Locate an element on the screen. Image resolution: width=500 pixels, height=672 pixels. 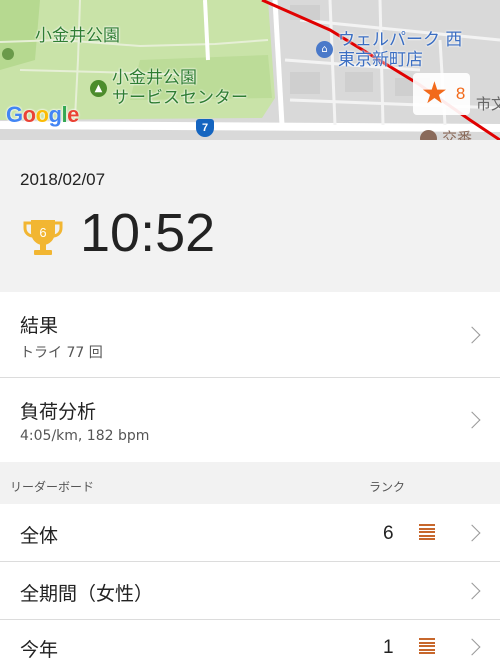
leaderboard-row-label: 全体 is located at coordinates (39, 536).